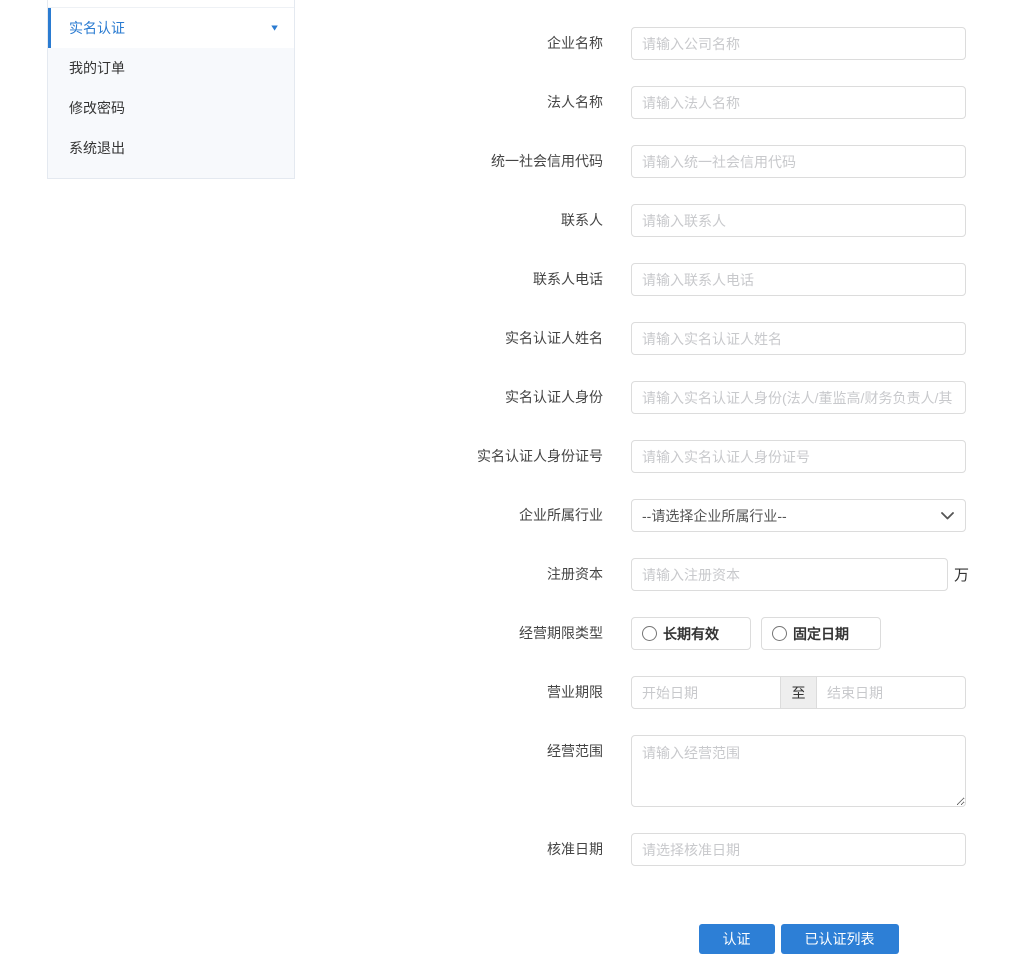  What do you see at coordinates (483, 771) in the screenshot?
I see `form-row-business-scope: 经营范围` at bounding box center [483, 771].